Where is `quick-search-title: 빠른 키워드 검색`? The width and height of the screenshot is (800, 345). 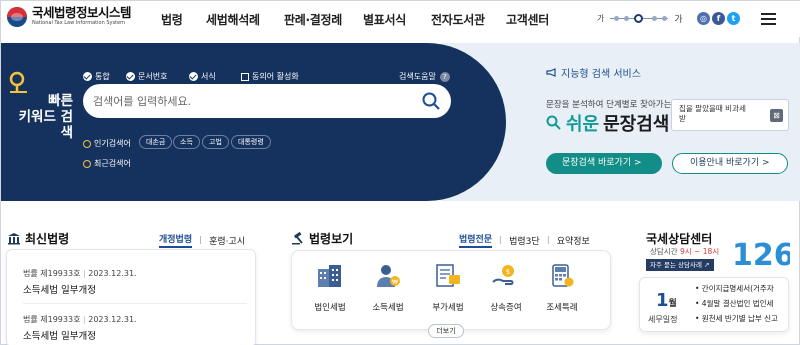 quick-search-title: 빠른 키워드 검색 is located at coordinates (41, 117).